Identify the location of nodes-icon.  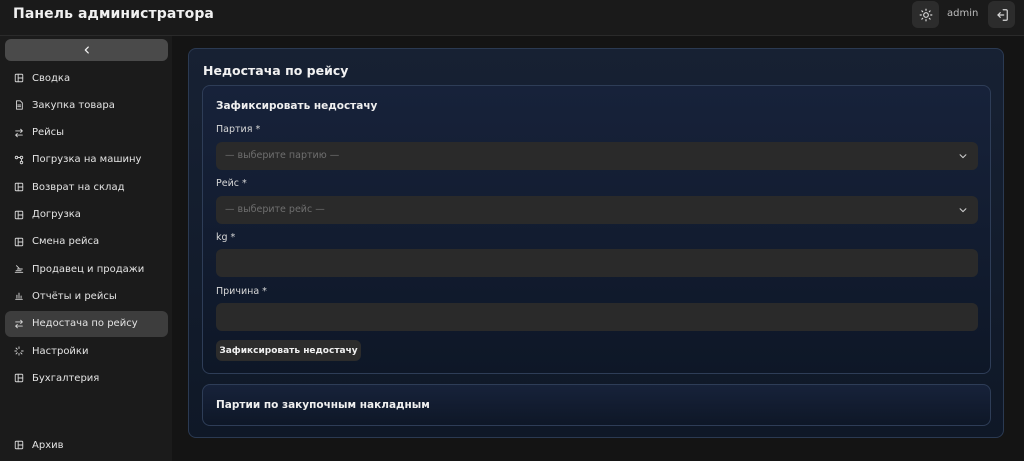
(19, 160).